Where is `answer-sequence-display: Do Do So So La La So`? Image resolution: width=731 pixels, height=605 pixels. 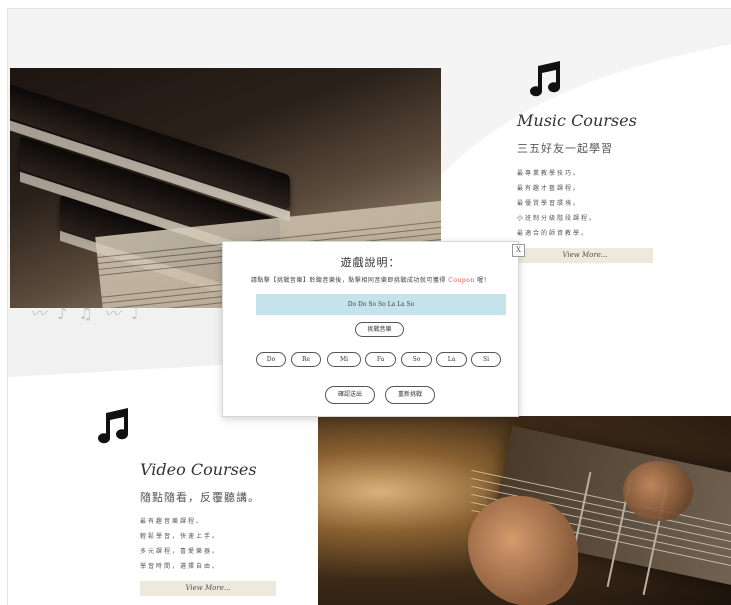
answer-sequence-display: Do Do So So La La So is located at coordinates (381, 304).